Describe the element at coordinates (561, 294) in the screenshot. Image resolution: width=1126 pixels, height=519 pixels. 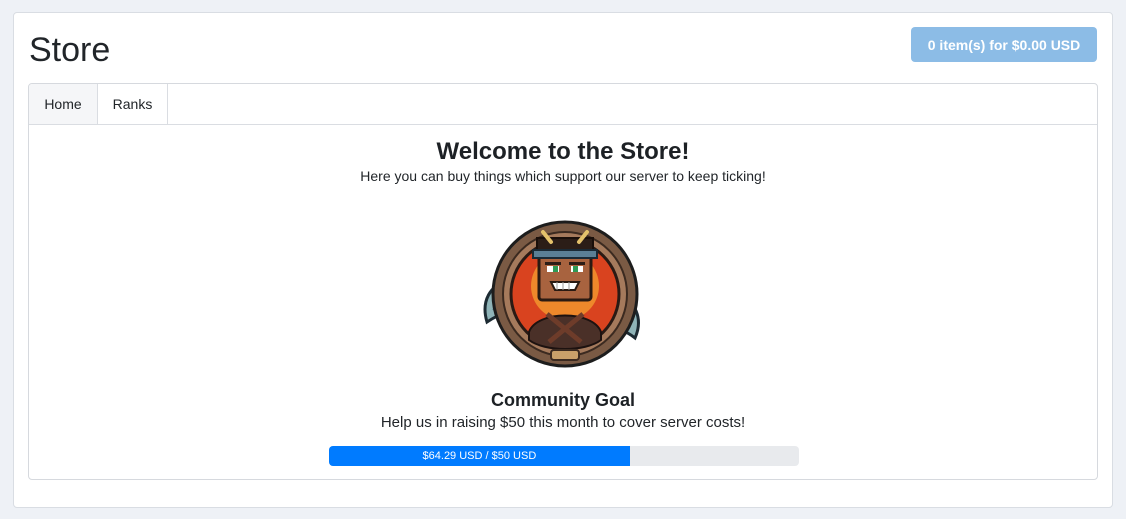
I see `server-mascot-logo-icon` at that location.